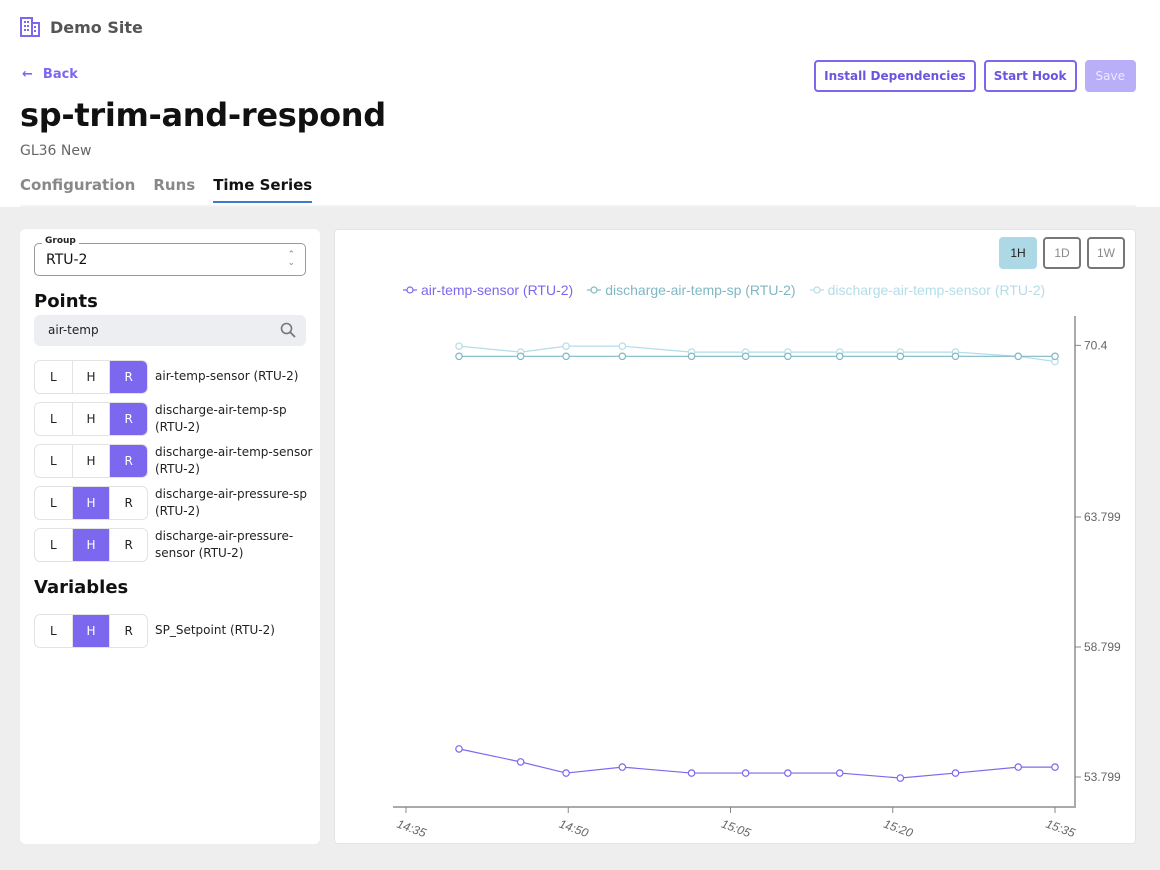 The image size is (1160, 870). Describe the element at coordinates (60, 74) in the screenshot. I see `back-label: Back` at that location.